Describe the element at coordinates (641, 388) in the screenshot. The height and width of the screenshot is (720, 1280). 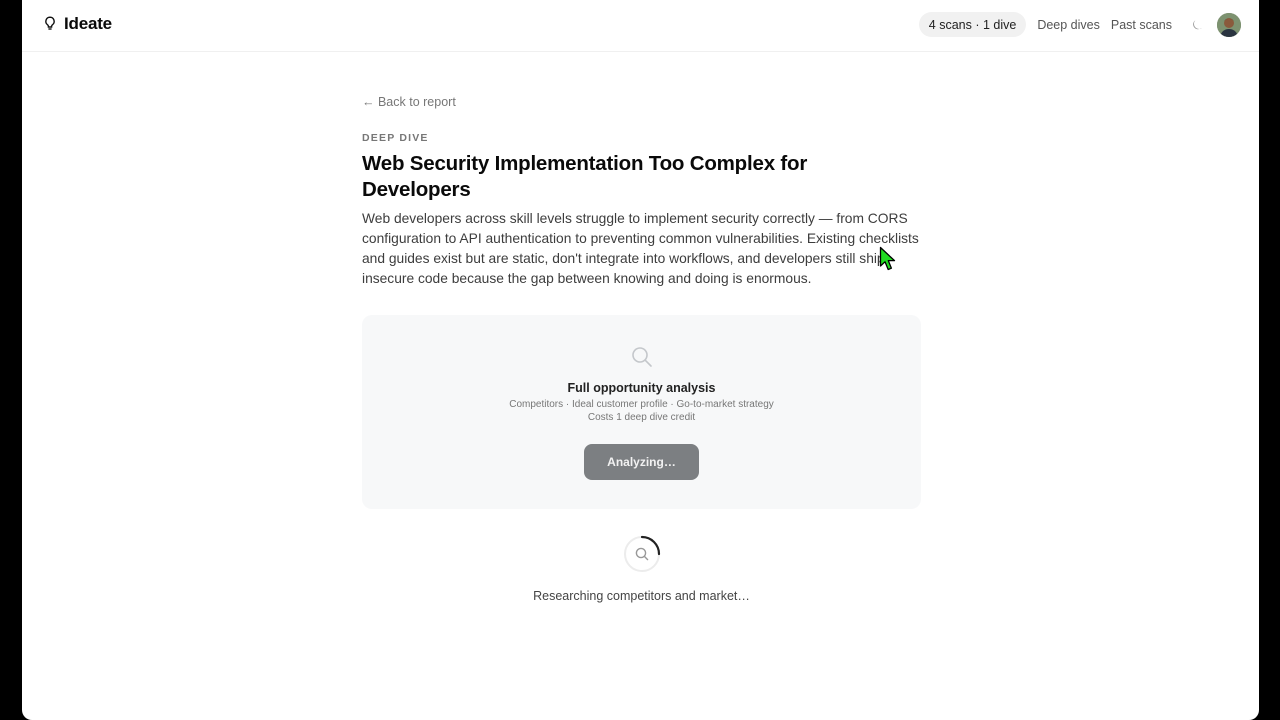
I see `analysis-title: Full opportunity analysis` at that location.